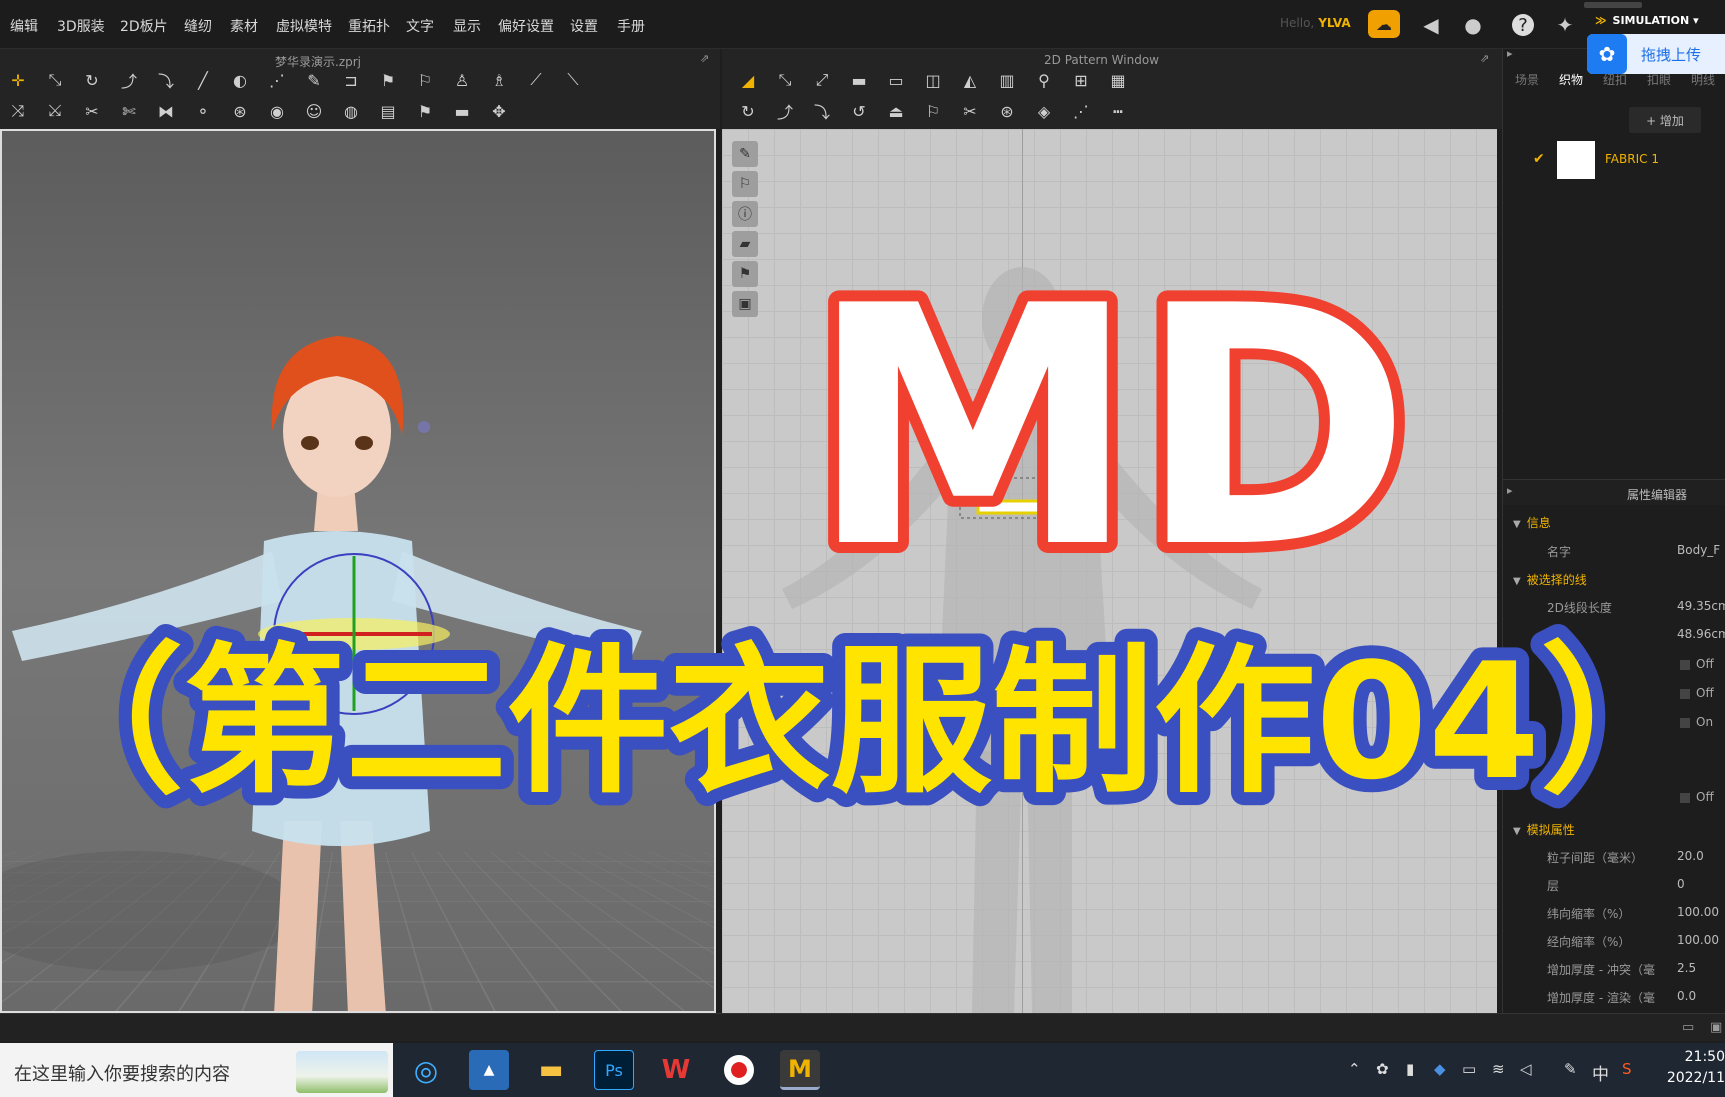 The width and height of the screenshot is (1725, 1097). What do you see at coordinates (584, 26) in the screenshot?
I see `menu-settings: 设置` at bounding box center [584, 26].